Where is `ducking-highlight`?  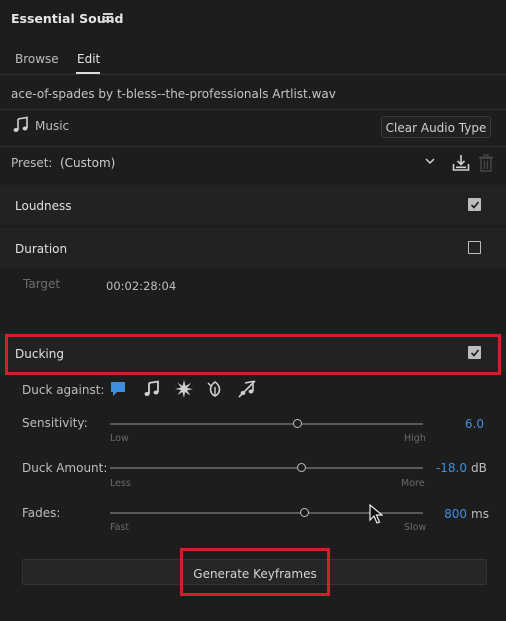 ducking-highlight is located at coordinates (253, 354).